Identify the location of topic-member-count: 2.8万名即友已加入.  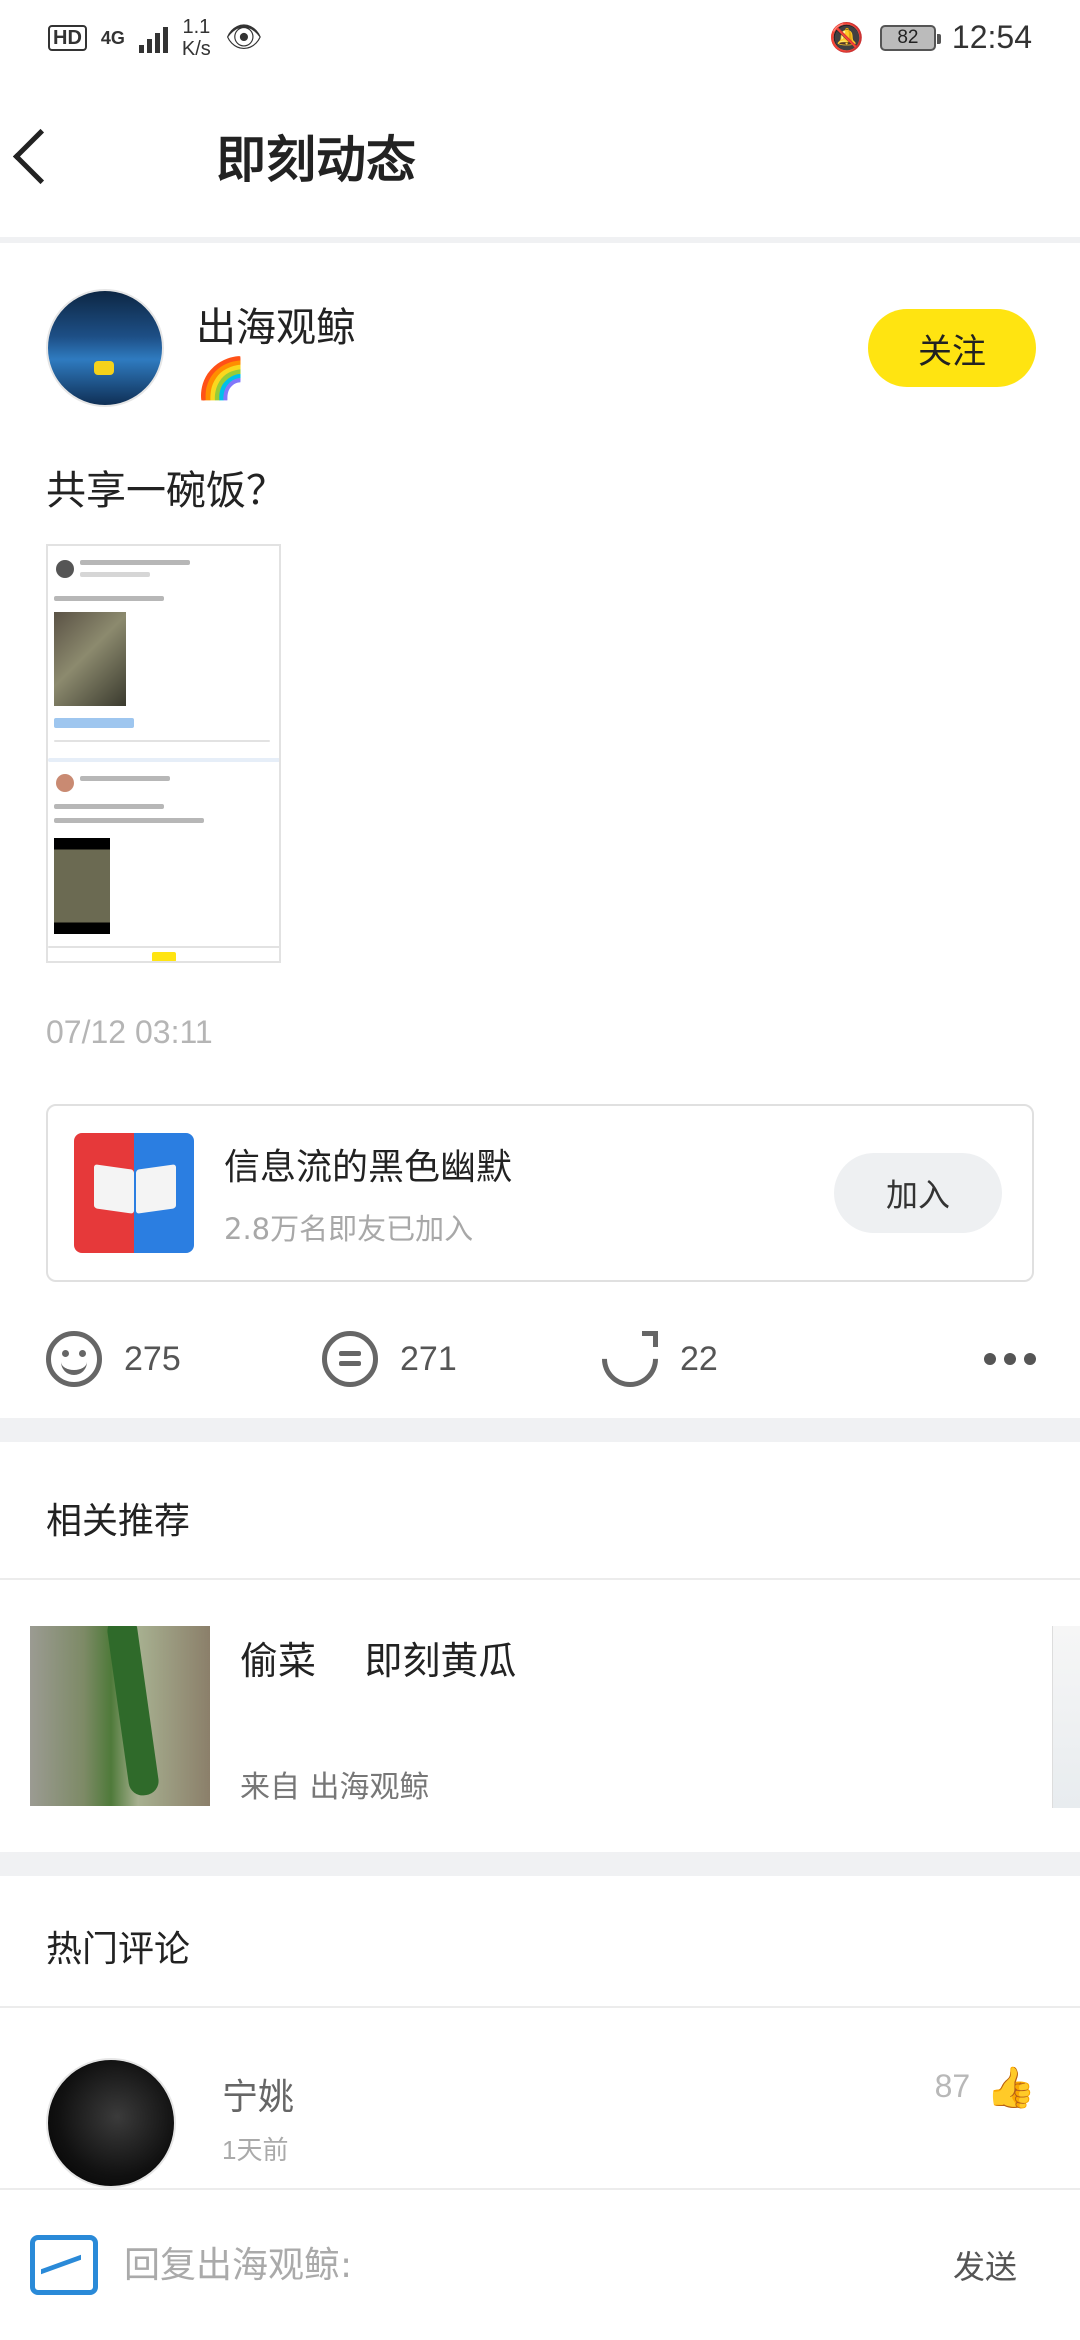
(349, 1229).